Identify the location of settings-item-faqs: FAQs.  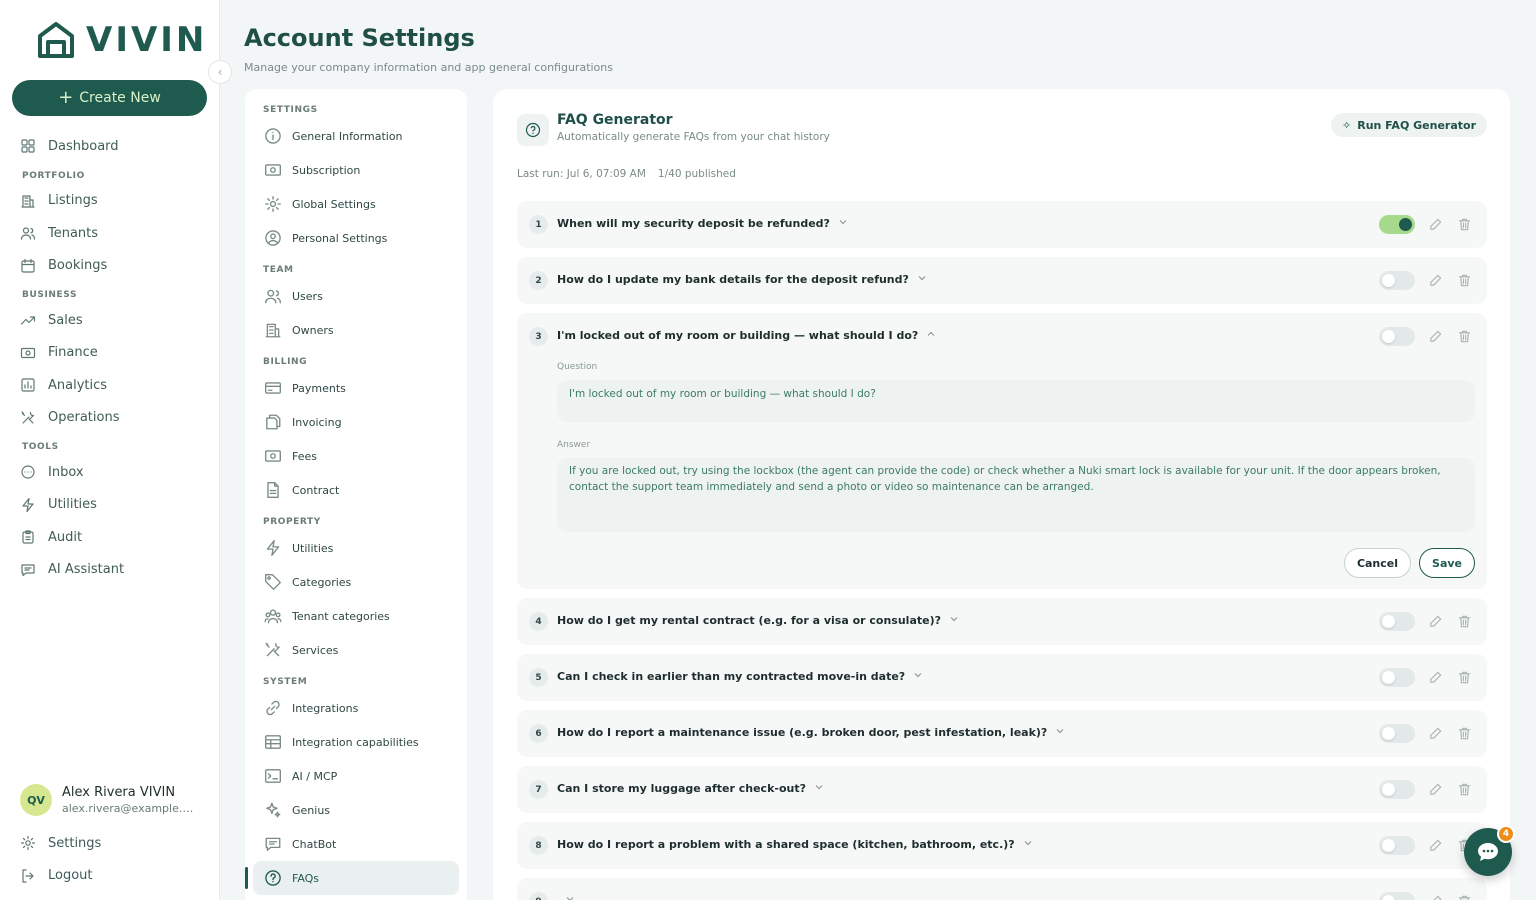
(352, 878).